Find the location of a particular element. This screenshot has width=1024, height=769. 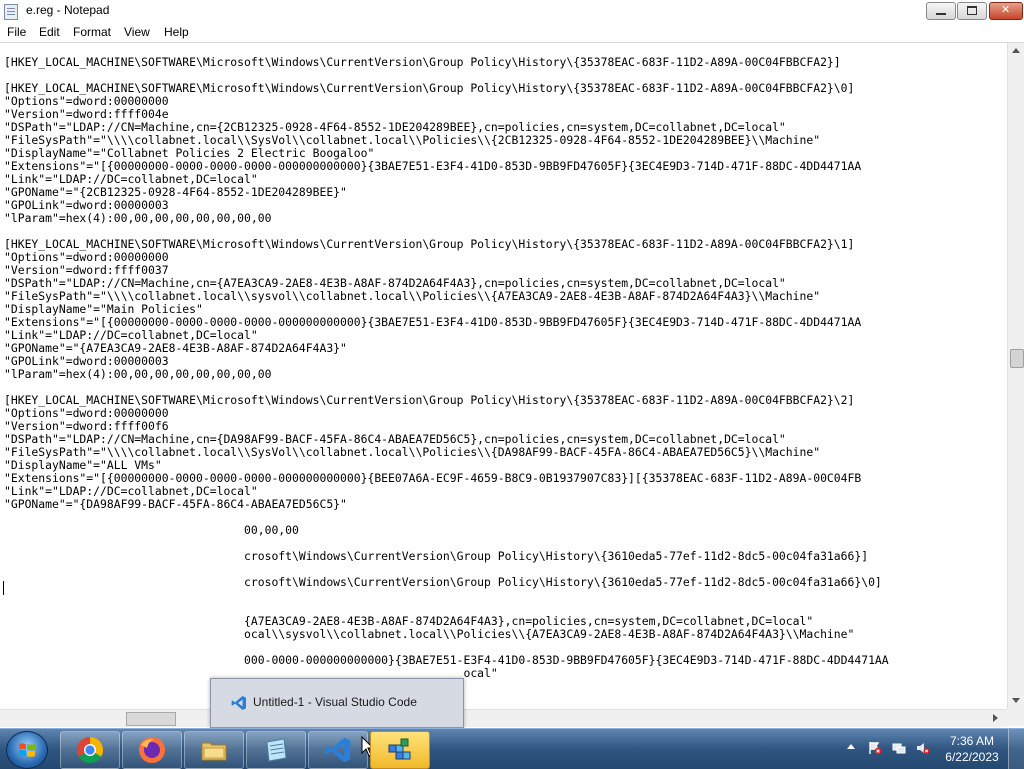

taskbar-firefox is located at coordinates (152, 750).